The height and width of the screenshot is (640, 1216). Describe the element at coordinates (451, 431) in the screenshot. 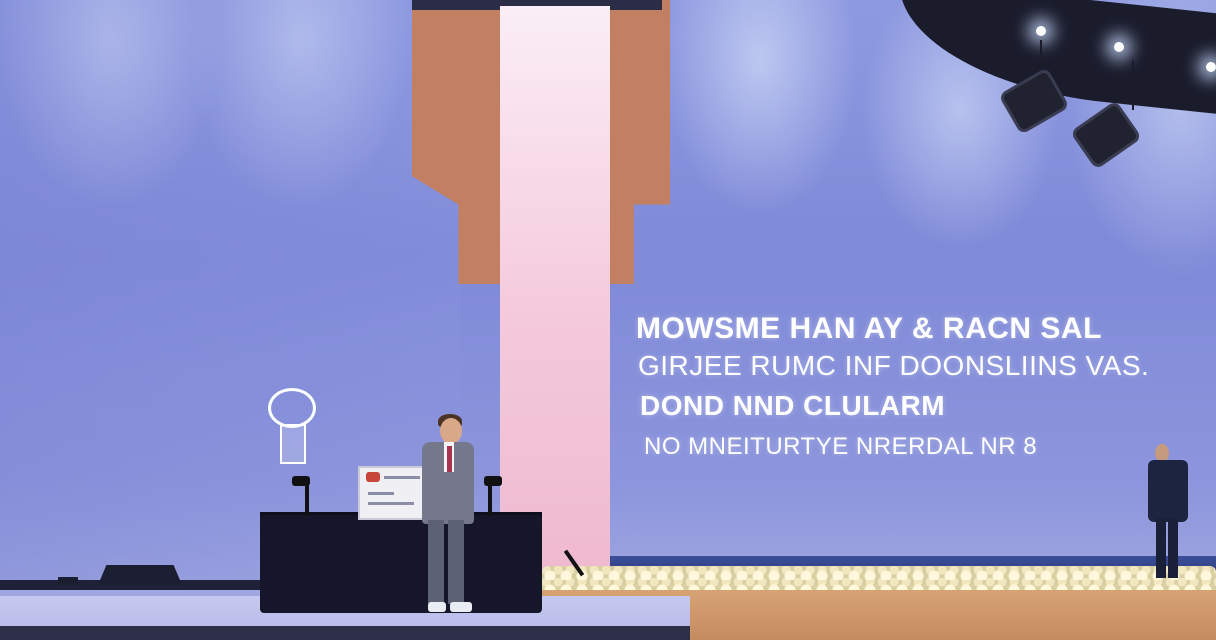

I see `speaker-head` at that location.